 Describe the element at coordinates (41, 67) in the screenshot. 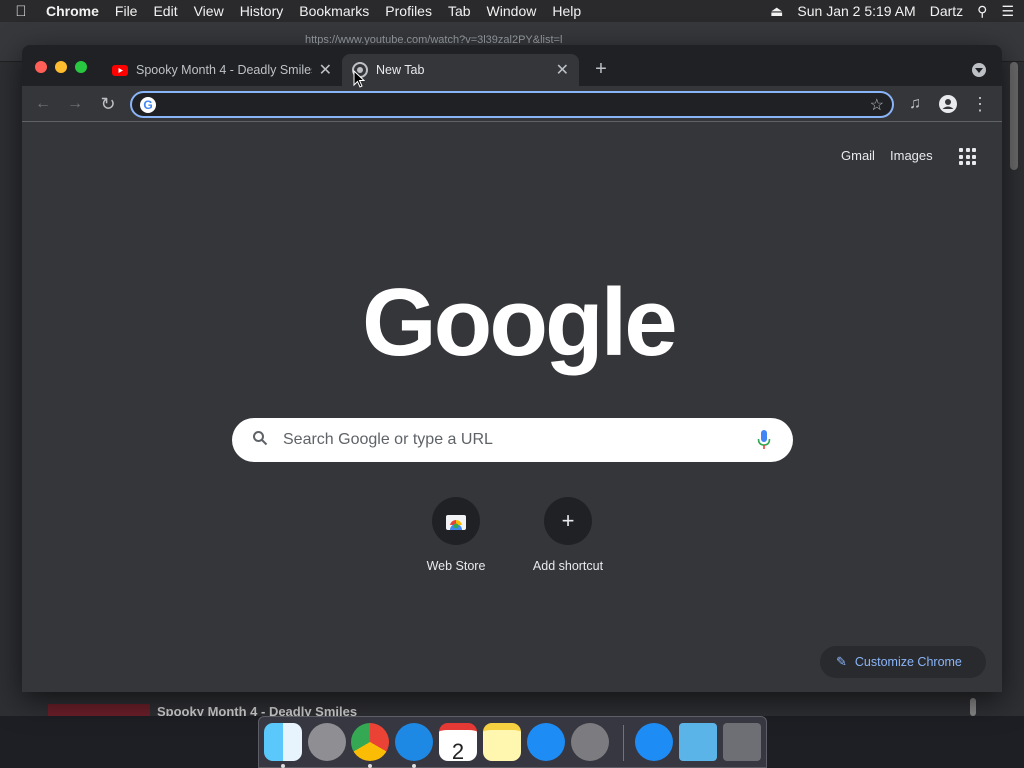

I see `close-window-button` at that location.